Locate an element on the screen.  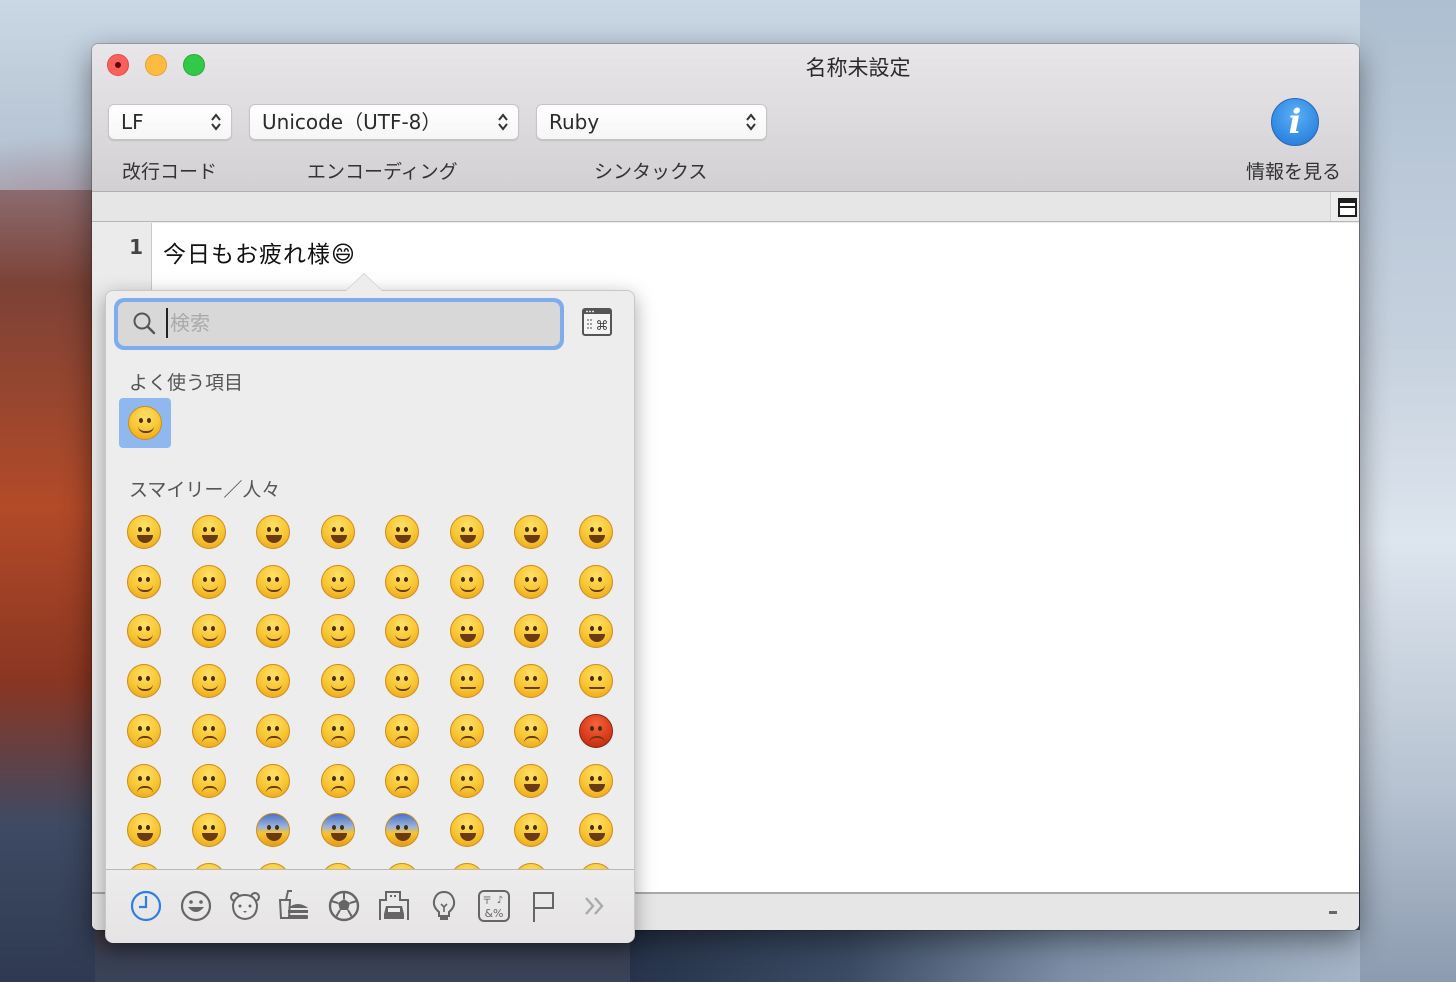
search-field is located at coordinates (339, 324).